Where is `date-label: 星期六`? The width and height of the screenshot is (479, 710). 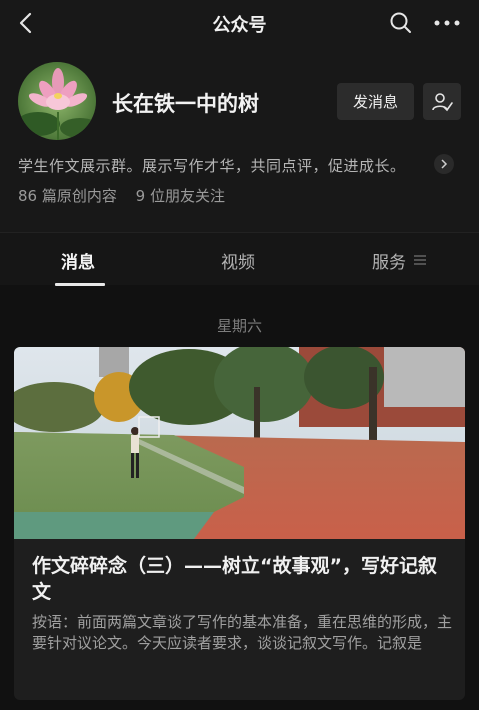 date-label: 星期六 is located at coordinates (239, 326).